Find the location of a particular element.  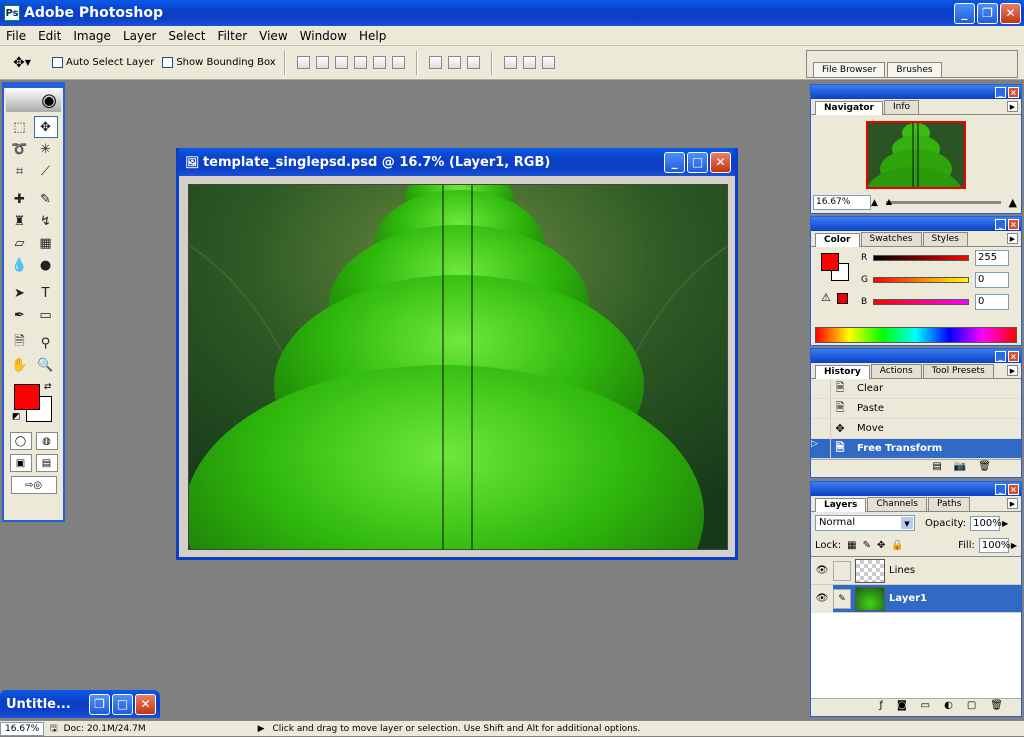

tab-swatches: Swatches is located at coordinates (891, 239).